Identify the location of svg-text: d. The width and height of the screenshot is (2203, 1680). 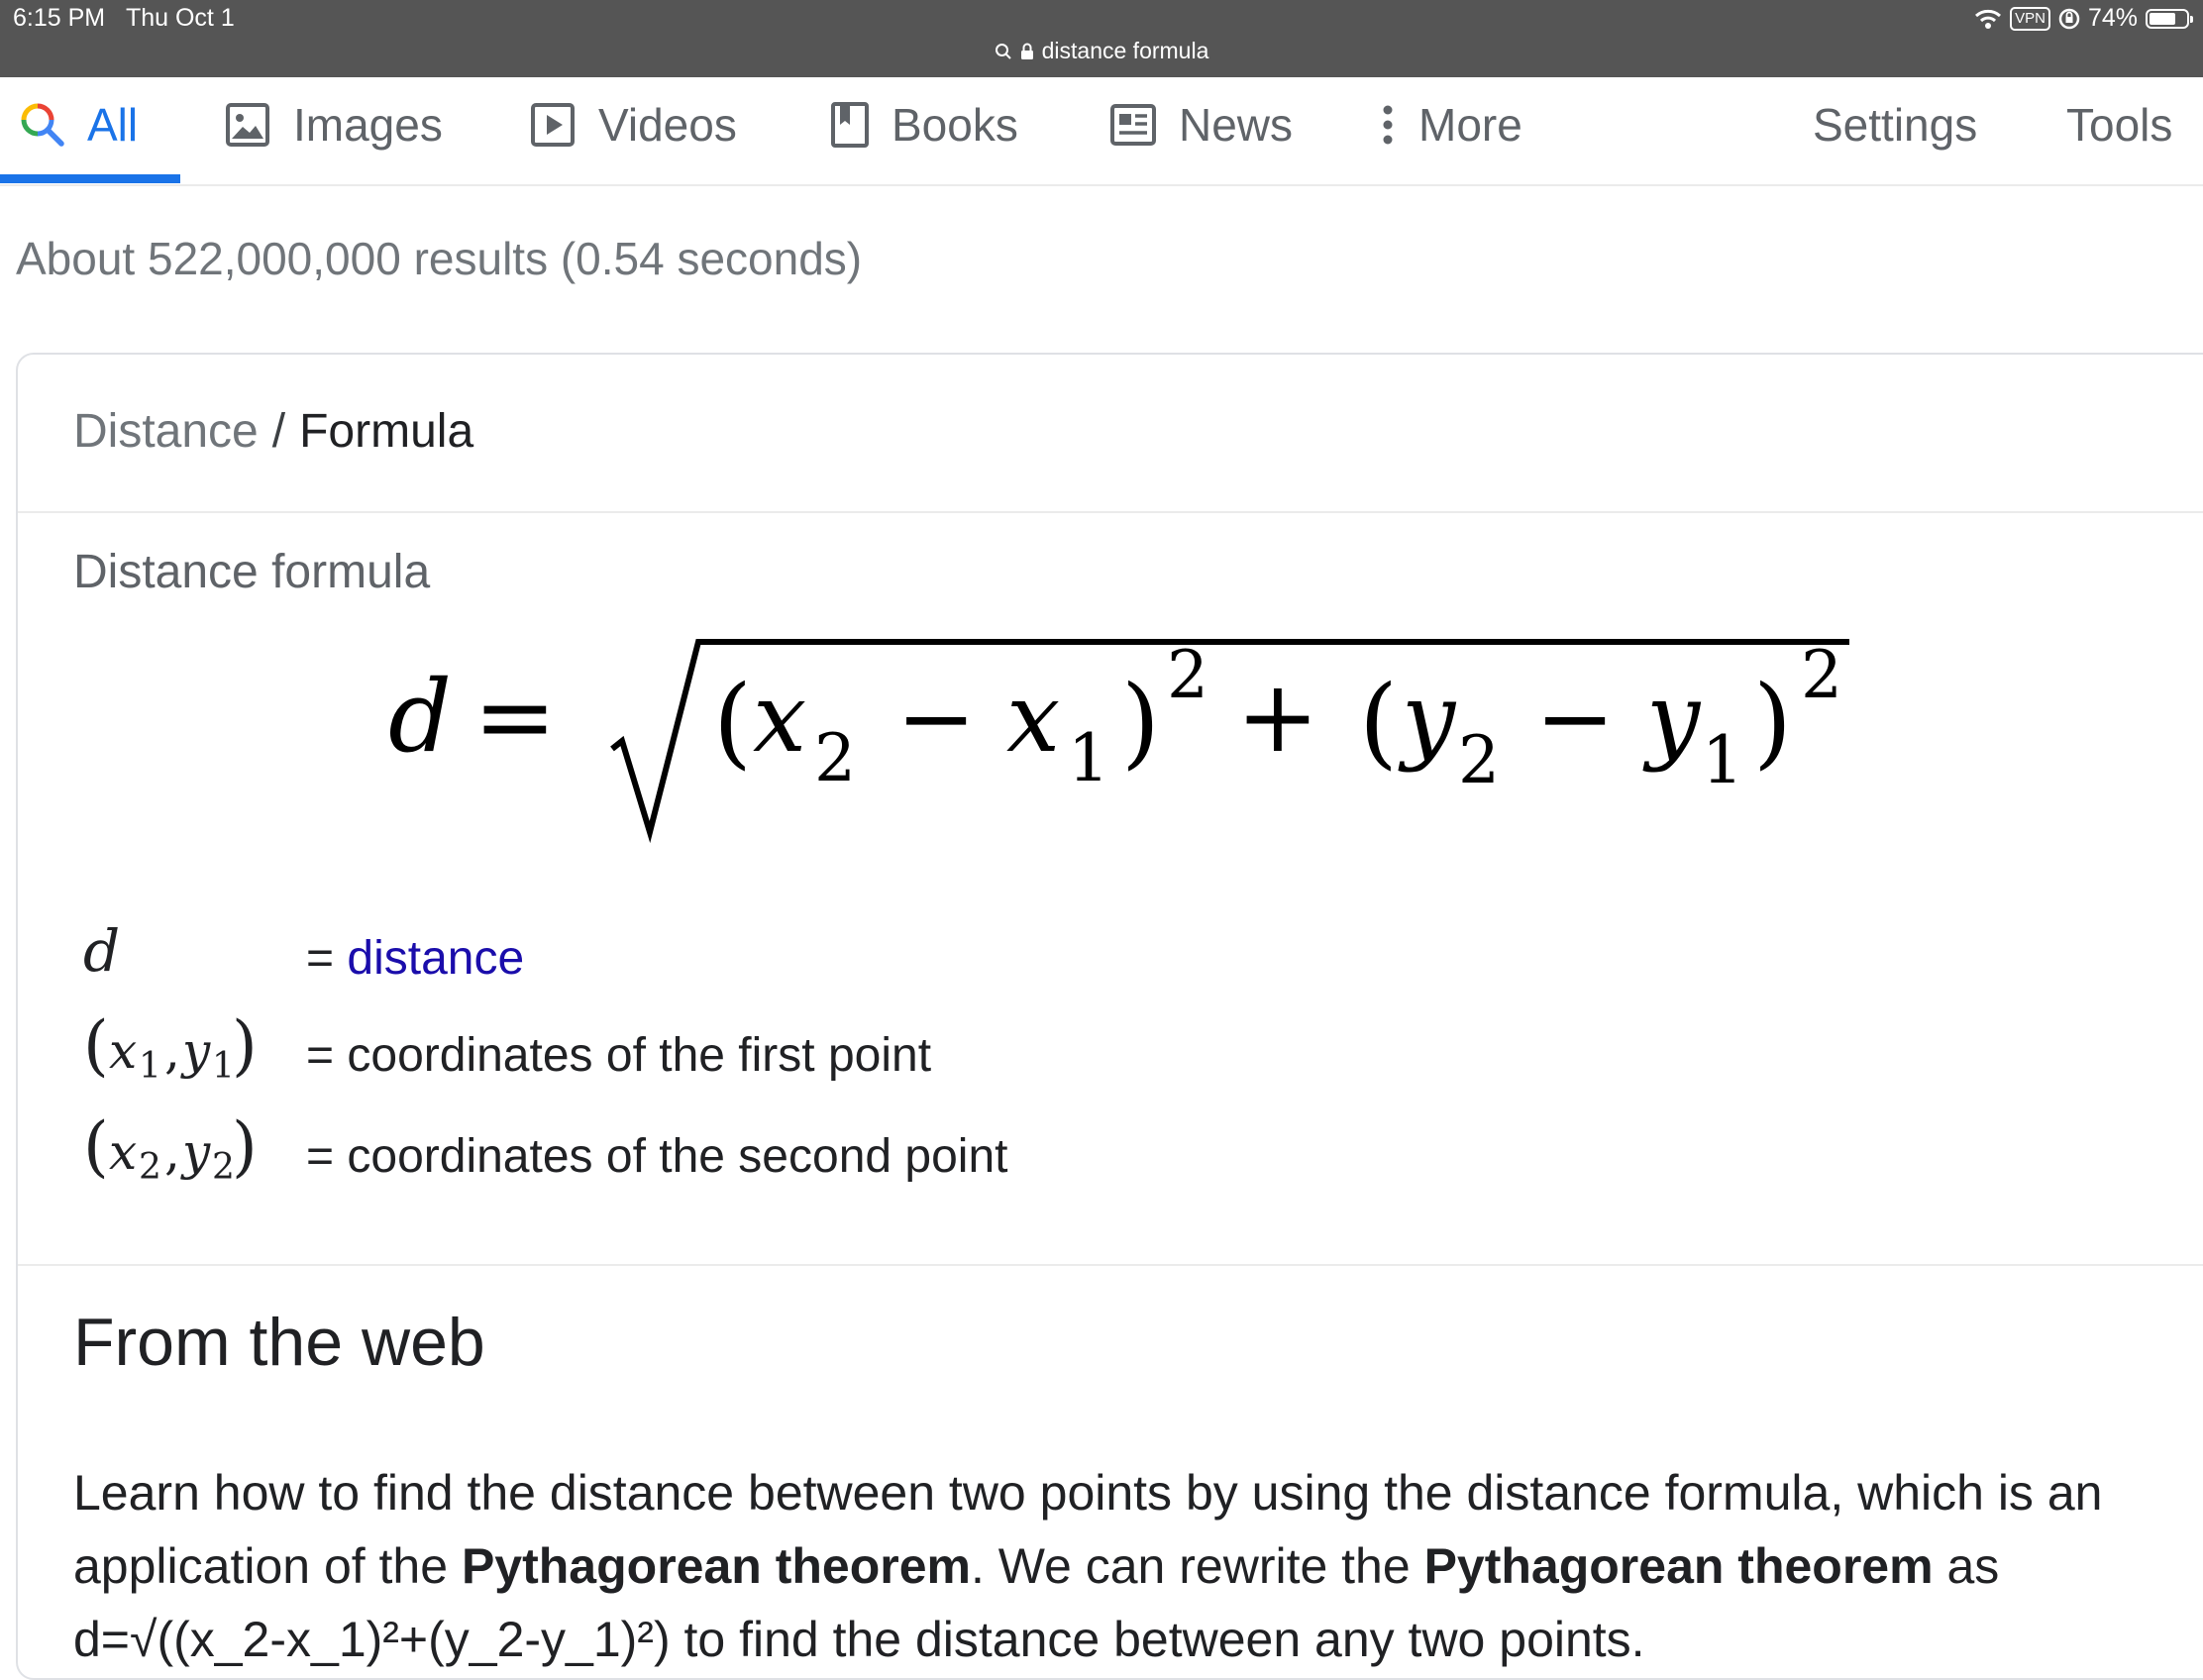
(102, 952).